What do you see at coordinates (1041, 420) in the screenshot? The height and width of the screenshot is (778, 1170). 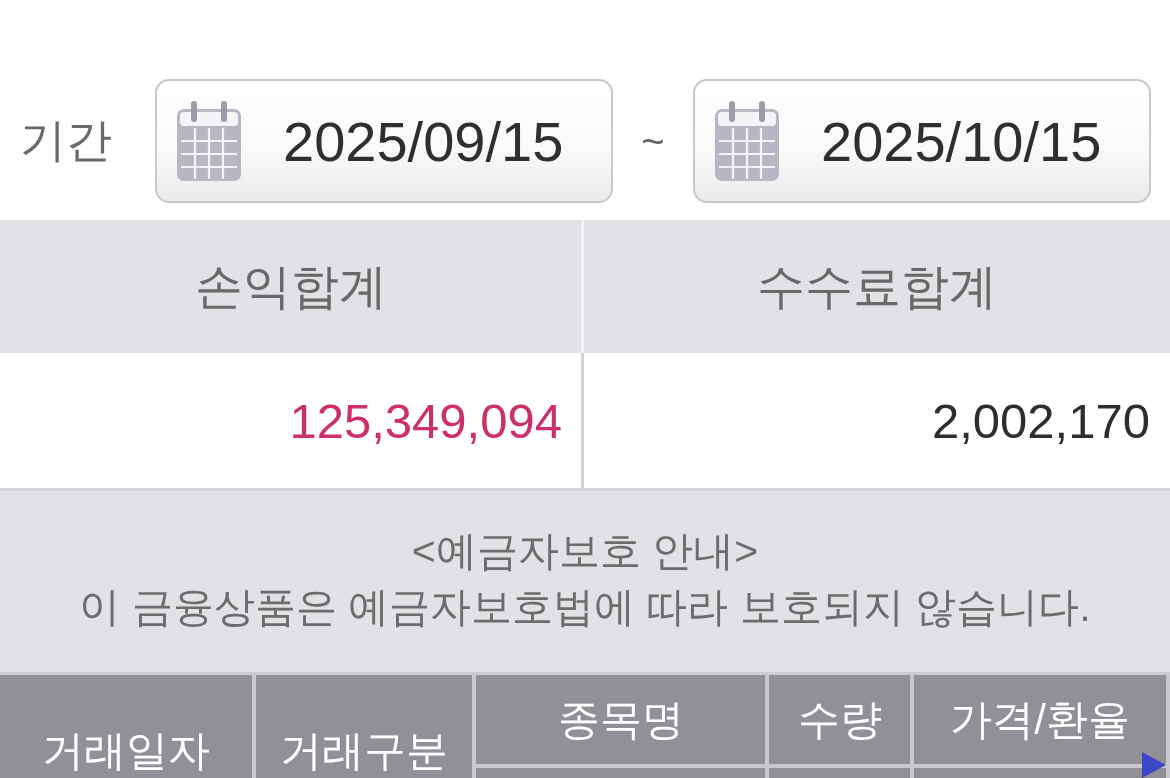 I see `total-value: 2,002,170` at bounding box center [1041, 420].